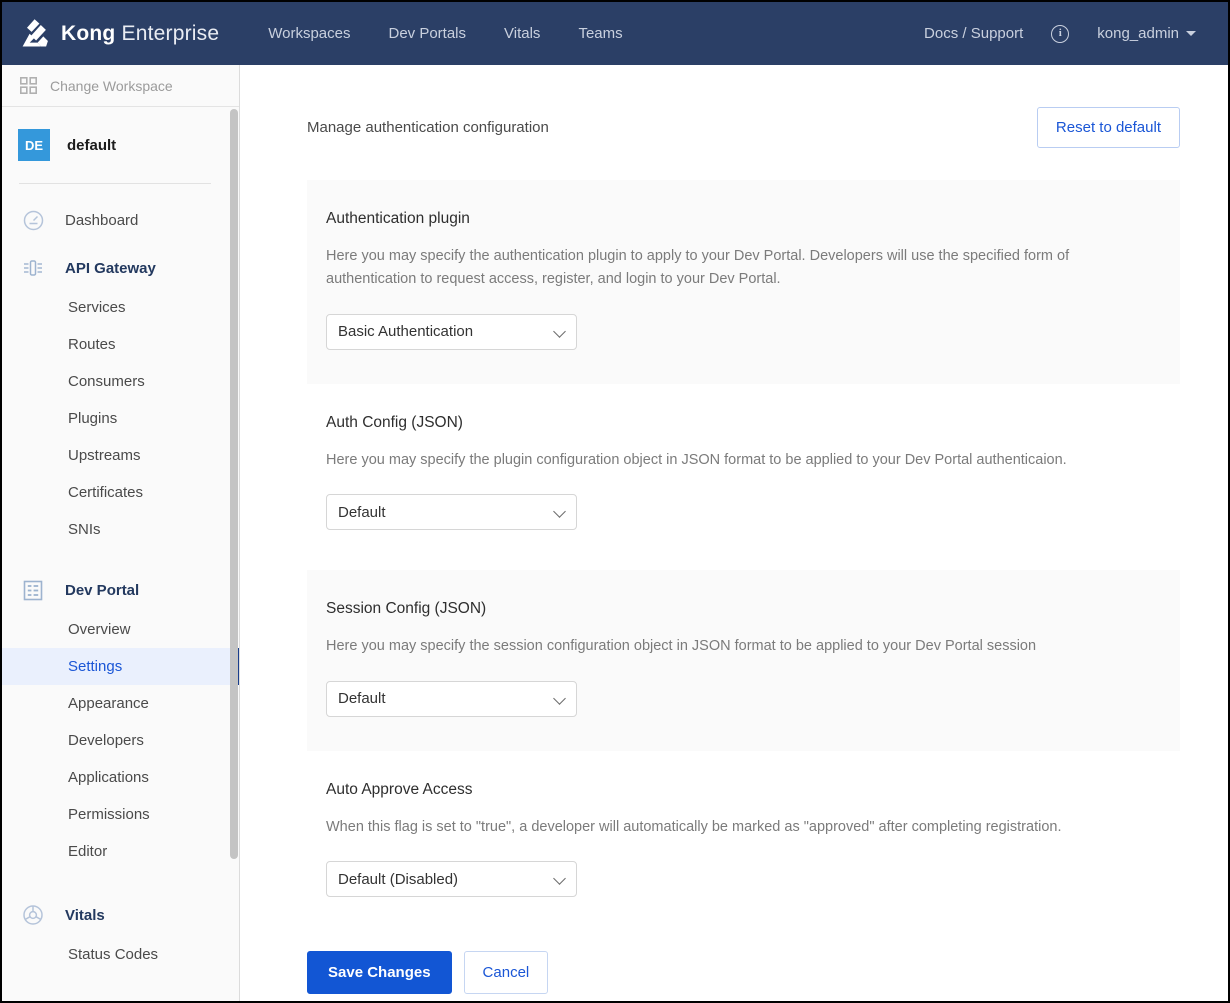  I want to click on sidebar-group-vitals: Vitals Status Codes, so click(120, 933).